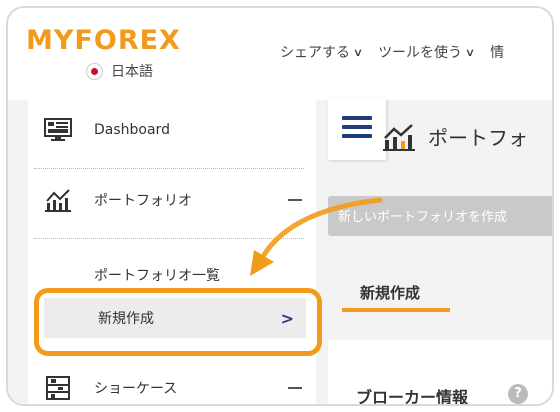 The height and width of the screenshot is (412, 560). Describe the element at coordinates (172, 130) in the screenshot. I see `sidebar-item-dashboard: Dashboard` at that location.